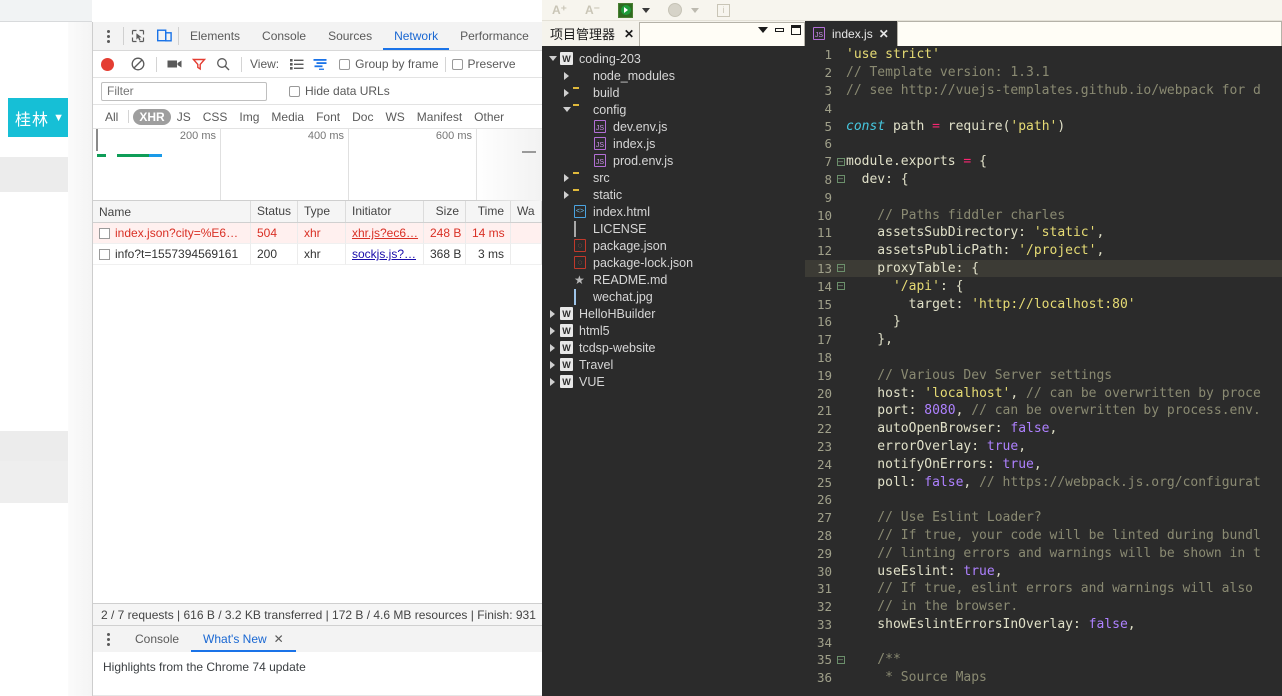 The height and width of the screenshot is (696, 1282). What do you see at coordinates (673, 58) in the screenshot?
I see `tree-item-coding-203: W coding-203` at bounding box center [673, 58].